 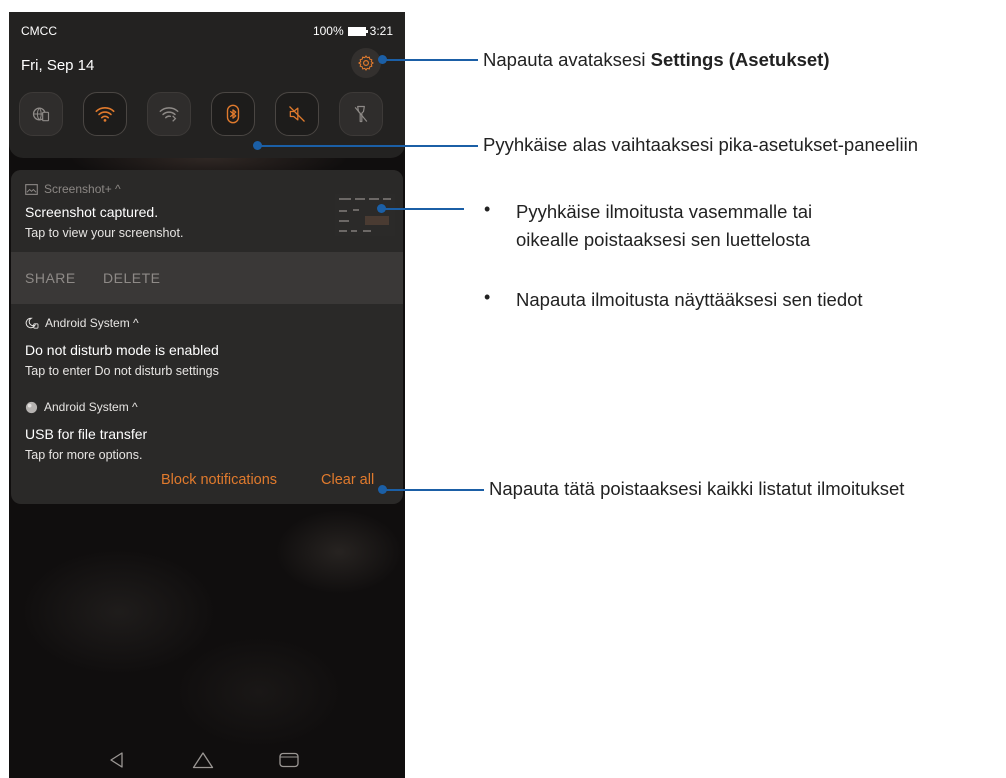 What do you see at coordinates (357, 31) in the screenshot?
I see `battery-icon` at bounding box center [357, 31].